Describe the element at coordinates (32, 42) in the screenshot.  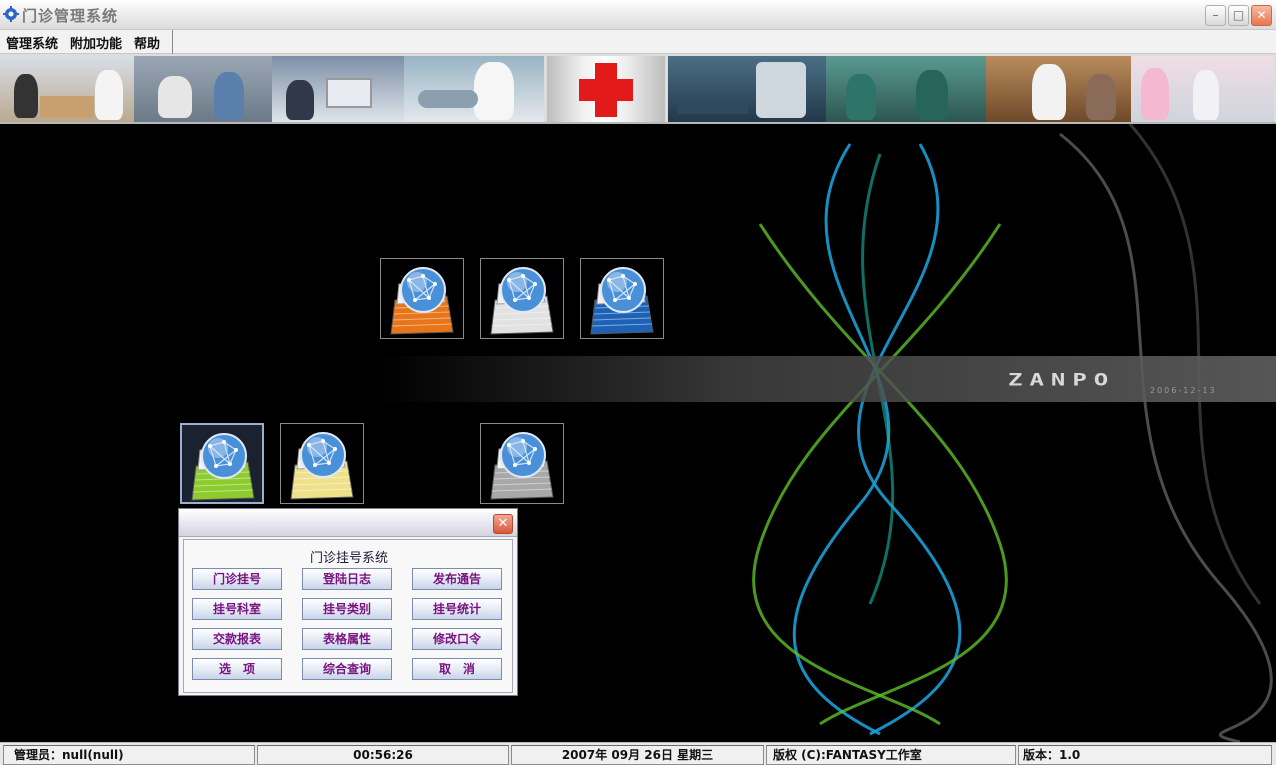
I see `menu-management: 管理系统` at that location.